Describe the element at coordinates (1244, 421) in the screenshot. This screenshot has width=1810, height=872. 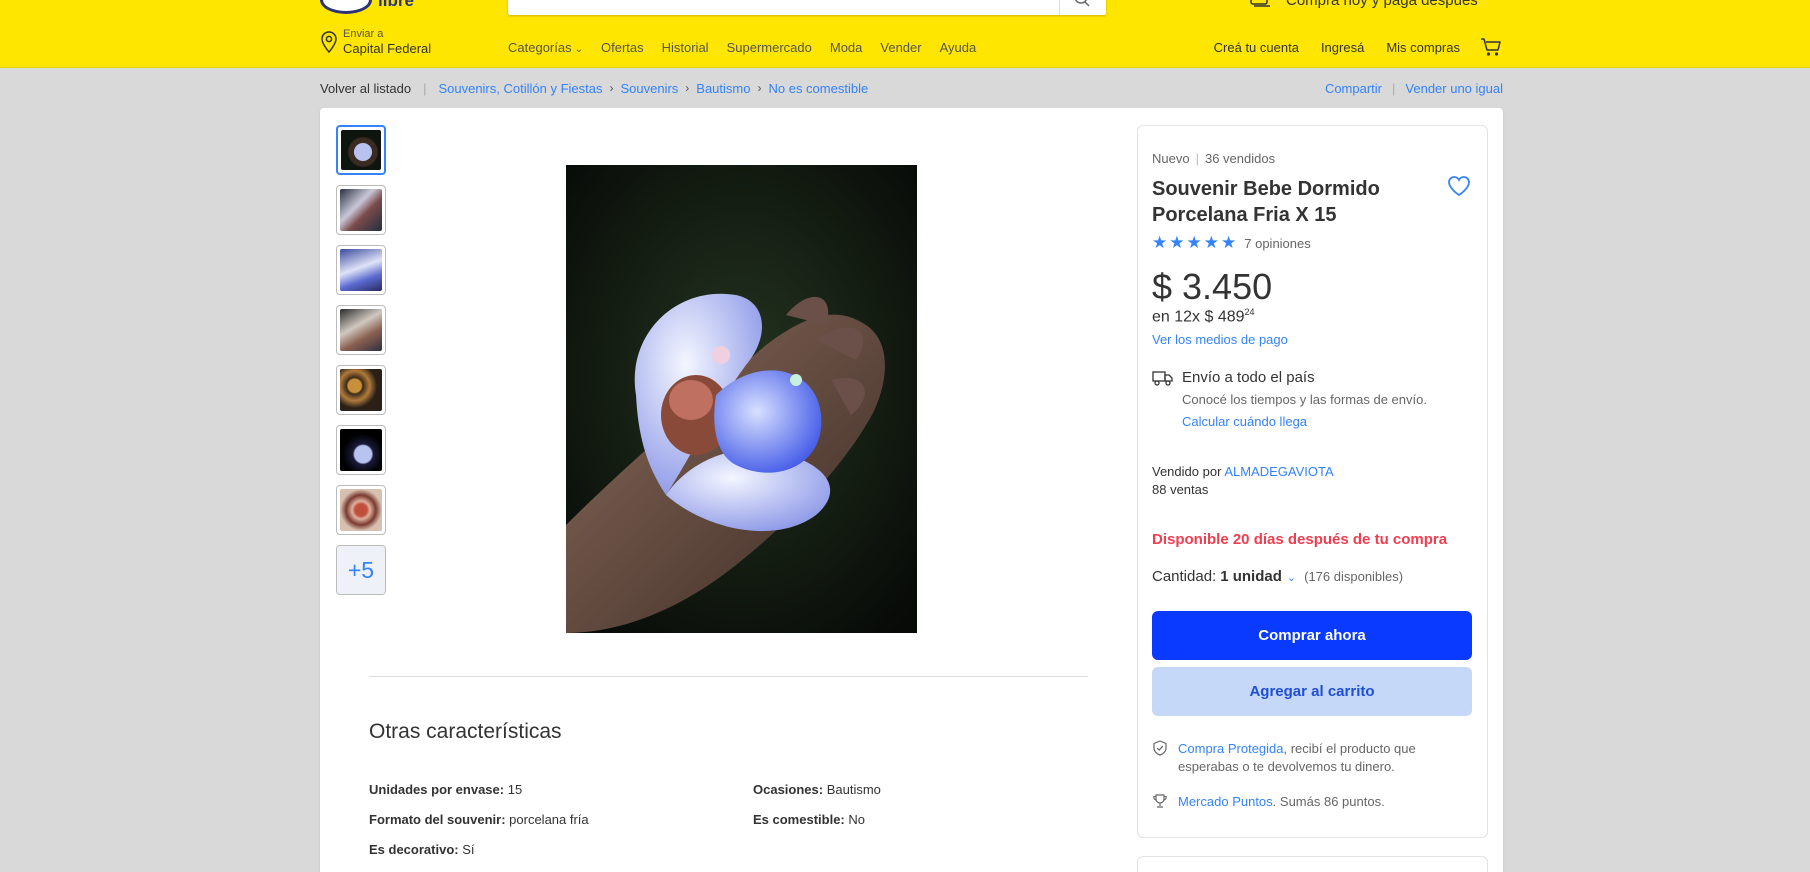
I see `calculate-shipping-link: Calcular cuándo llega` at that location.